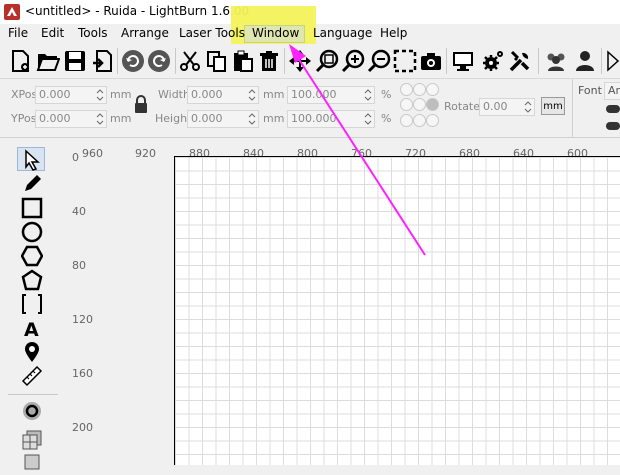 Image resolution: width=620 pixels, height=475 pixels. I want to click on menu-help: Help, so click(393, 33).